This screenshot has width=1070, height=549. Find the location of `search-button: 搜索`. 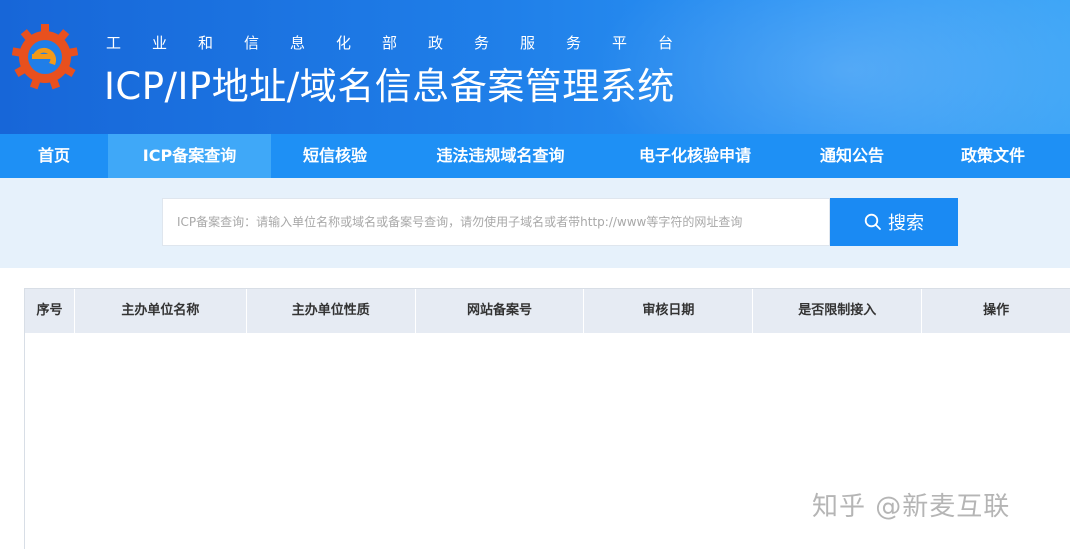

search-button: 搜索 is located at coordinates (894, 222).